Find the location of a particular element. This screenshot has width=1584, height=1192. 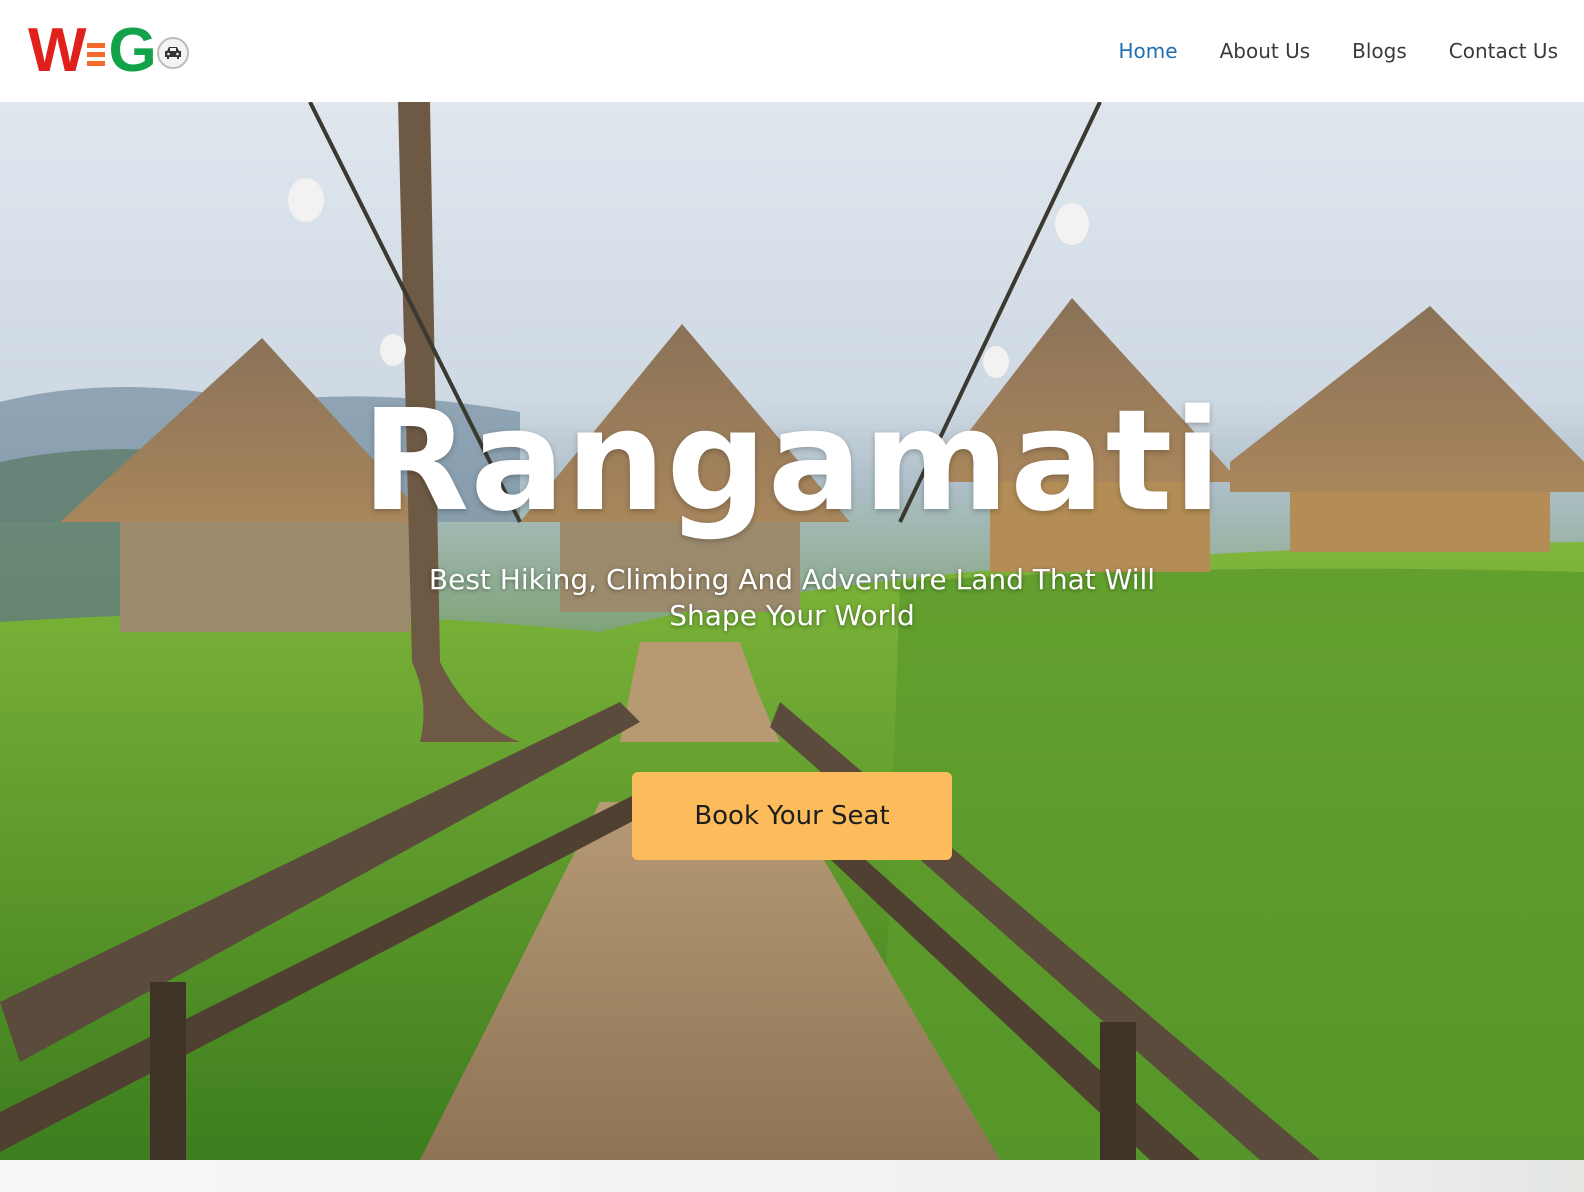

site-logo: W G is located at coordinates (108, 50).